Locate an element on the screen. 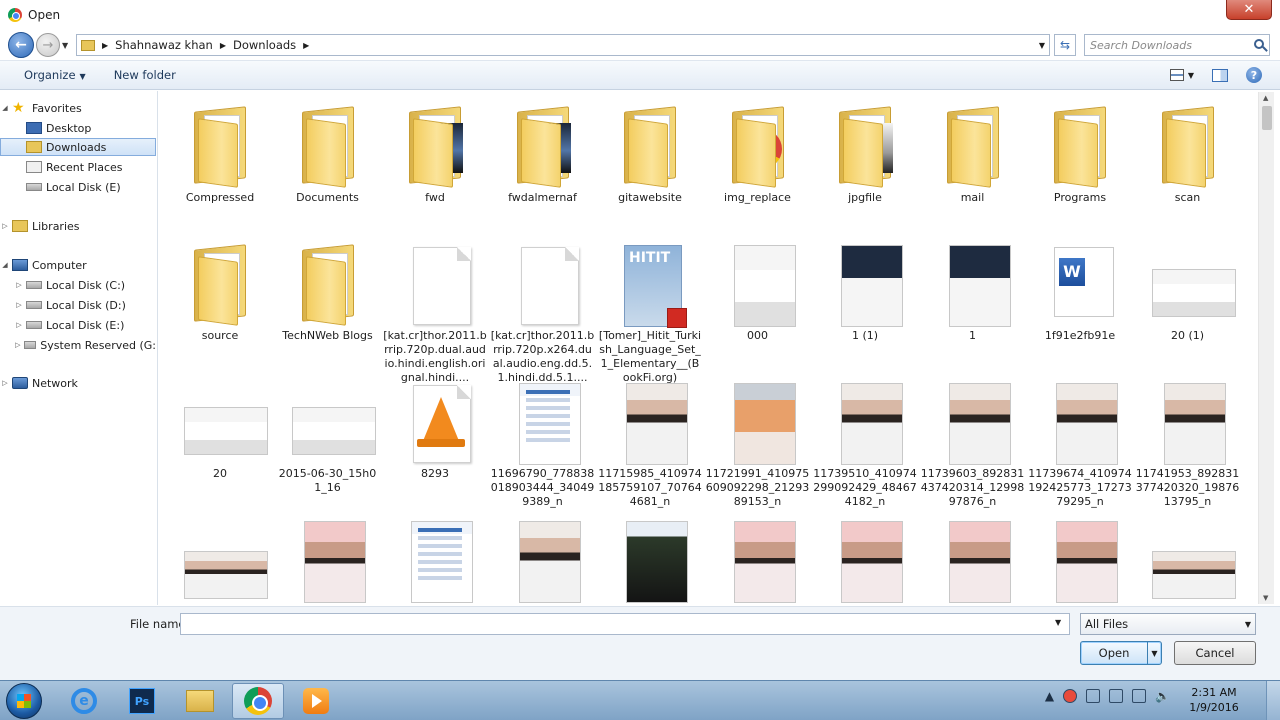  file-item: 2015-06-30_15h01_16 is located at coordinates (328, 441).